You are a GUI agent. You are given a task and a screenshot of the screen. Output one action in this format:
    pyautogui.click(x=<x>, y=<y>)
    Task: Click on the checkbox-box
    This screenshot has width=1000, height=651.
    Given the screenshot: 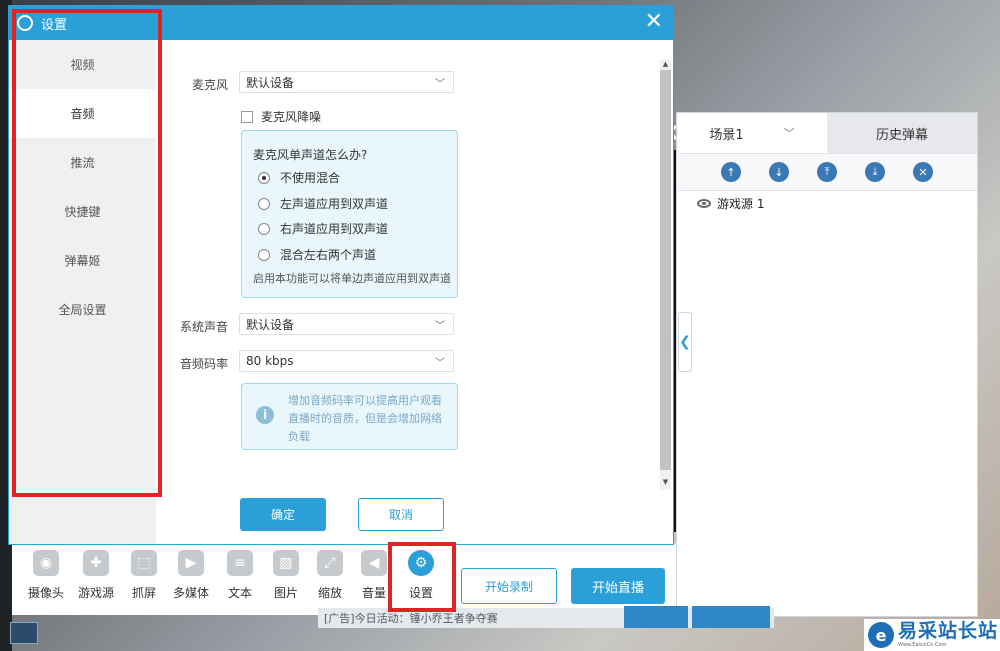 What is the action you would take?
    pyautogui.click(x=247, y=116)
    